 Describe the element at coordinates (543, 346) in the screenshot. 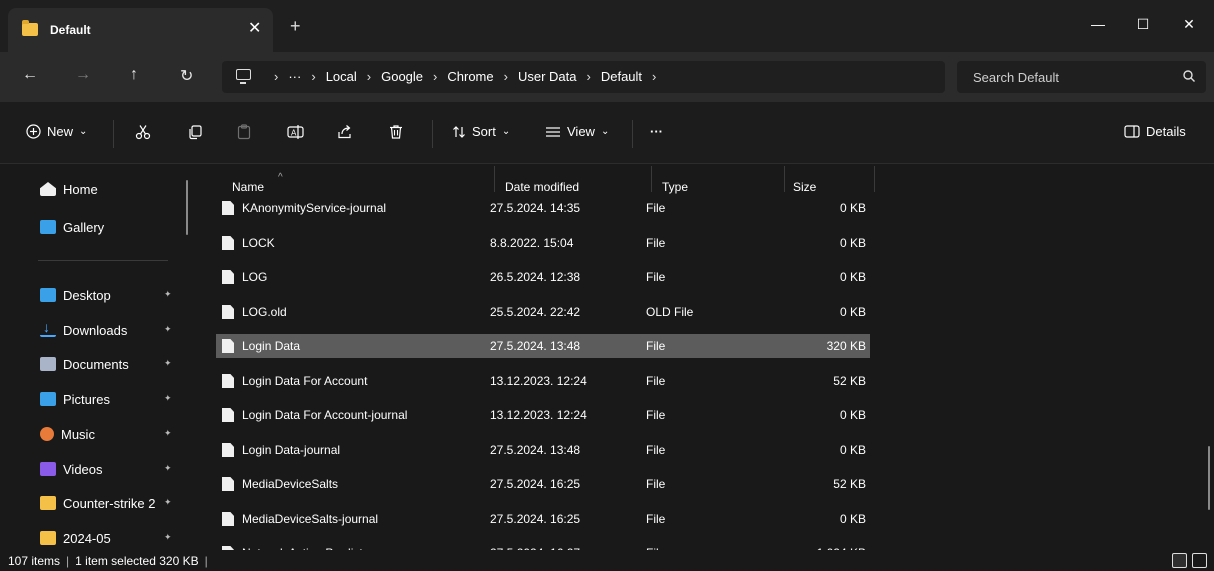

I see `file-row: Login Data 27.5.2024. 13:48 File 320 KB` at that location.